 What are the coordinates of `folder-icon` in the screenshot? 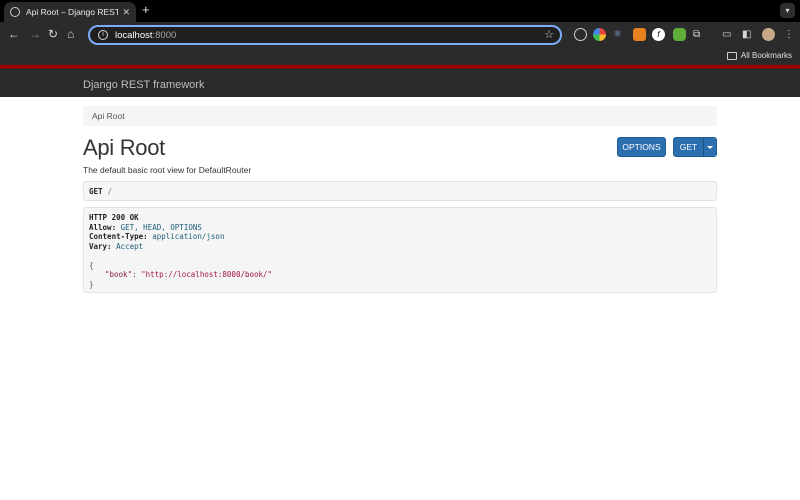 It's located at (731, 55).